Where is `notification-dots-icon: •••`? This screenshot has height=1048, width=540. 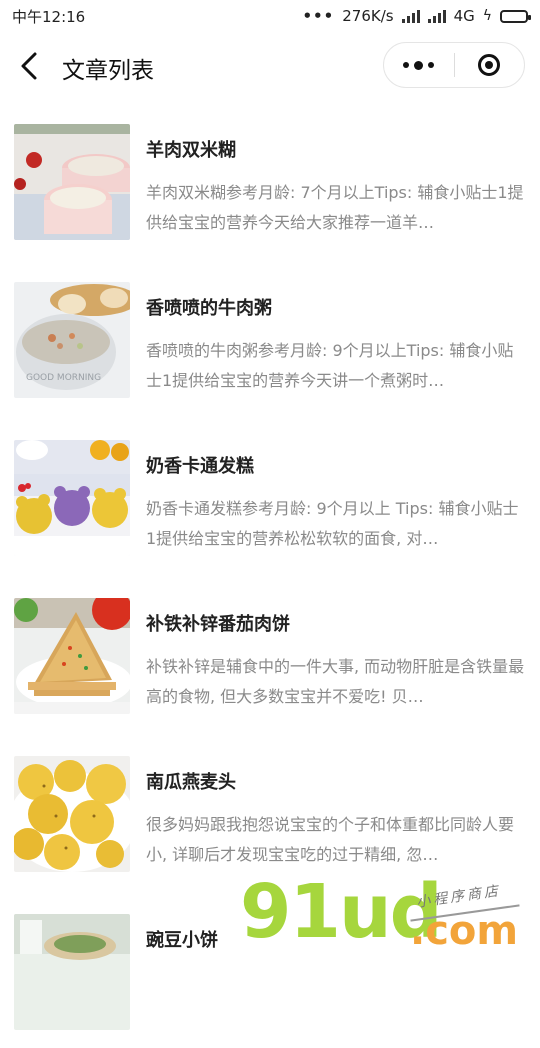 notification-dots-icon: ••• is located at coordinates (318, 16).